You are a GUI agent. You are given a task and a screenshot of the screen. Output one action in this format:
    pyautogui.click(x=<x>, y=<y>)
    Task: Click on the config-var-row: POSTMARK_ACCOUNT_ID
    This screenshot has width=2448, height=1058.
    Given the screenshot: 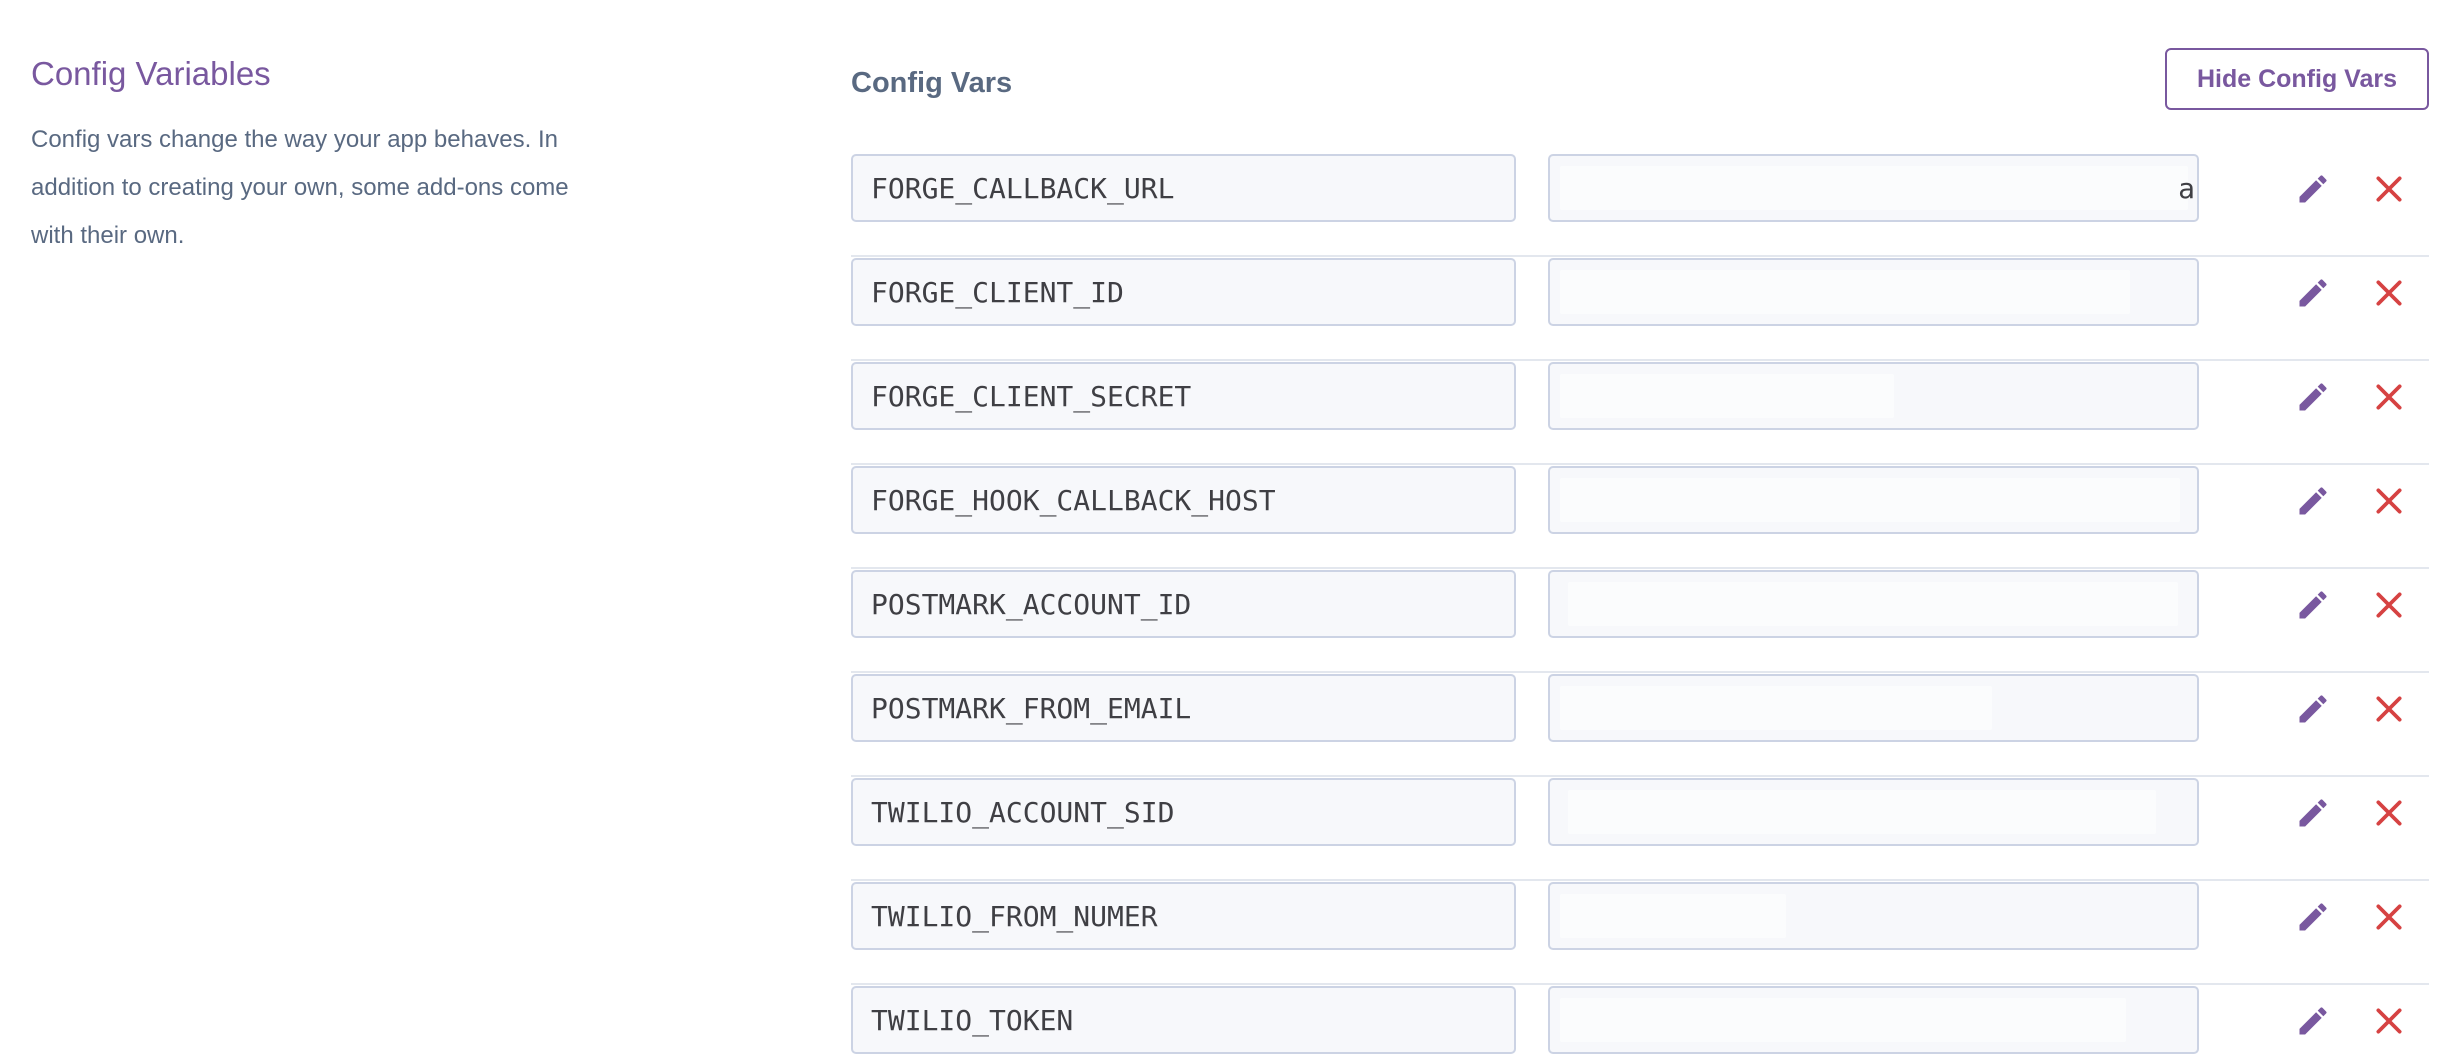 What is the action you would take?
    pyautogui.click(x=1640, y=621)
    